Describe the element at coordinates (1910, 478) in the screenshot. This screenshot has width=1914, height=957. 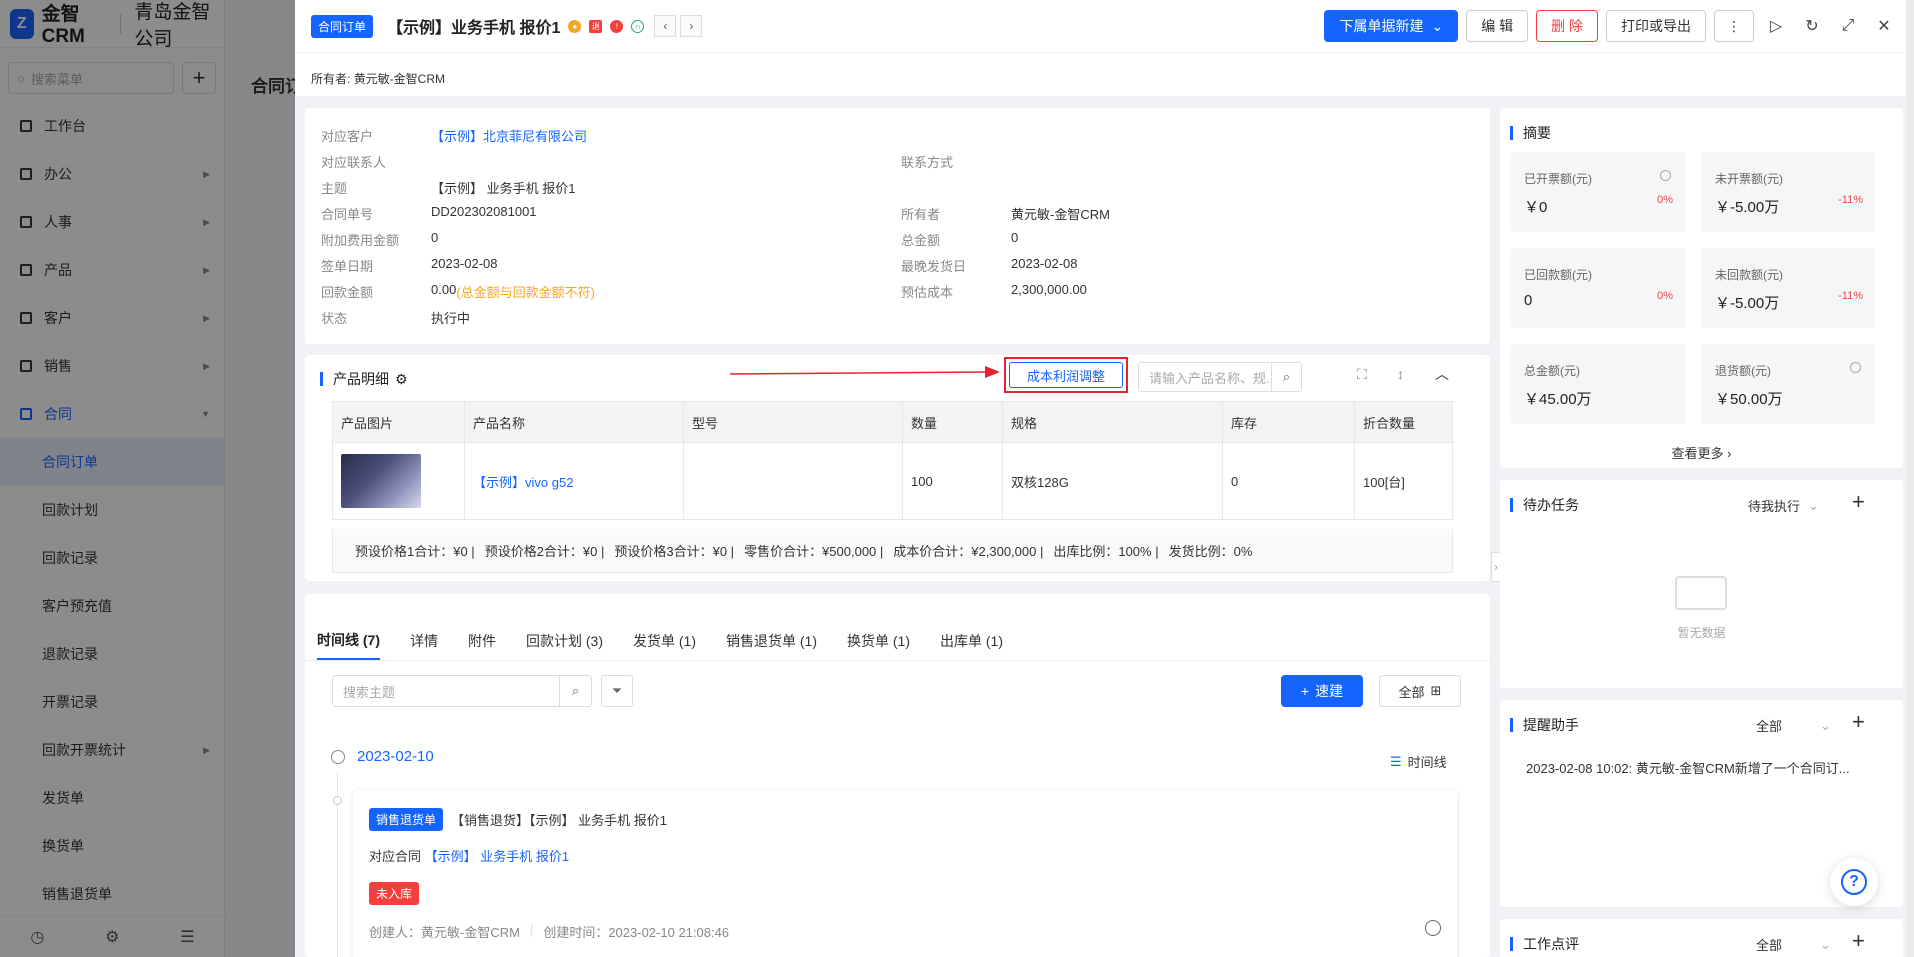
I see `scrollbar` at that location.